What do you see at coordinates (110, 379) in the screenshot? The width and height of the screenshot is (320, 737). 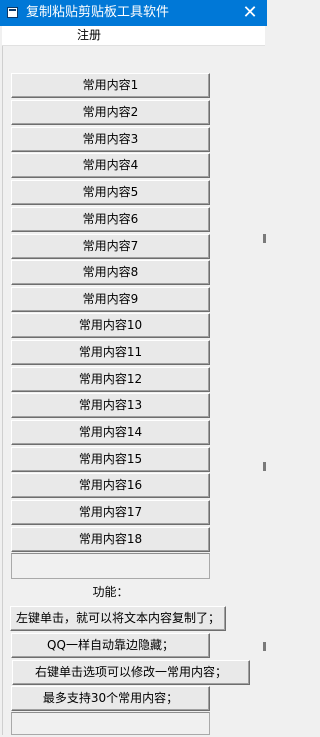 I see `content-button-12: 常用内容12` at bounding box center [110, 379].